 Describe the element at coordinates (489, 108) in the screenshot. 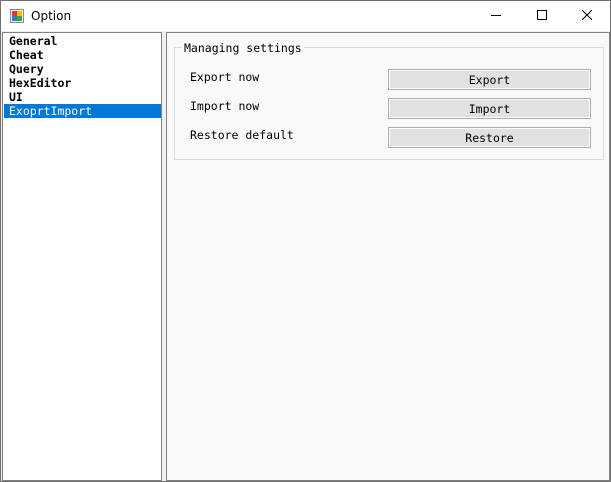

I see `import-button: Import` at that location.